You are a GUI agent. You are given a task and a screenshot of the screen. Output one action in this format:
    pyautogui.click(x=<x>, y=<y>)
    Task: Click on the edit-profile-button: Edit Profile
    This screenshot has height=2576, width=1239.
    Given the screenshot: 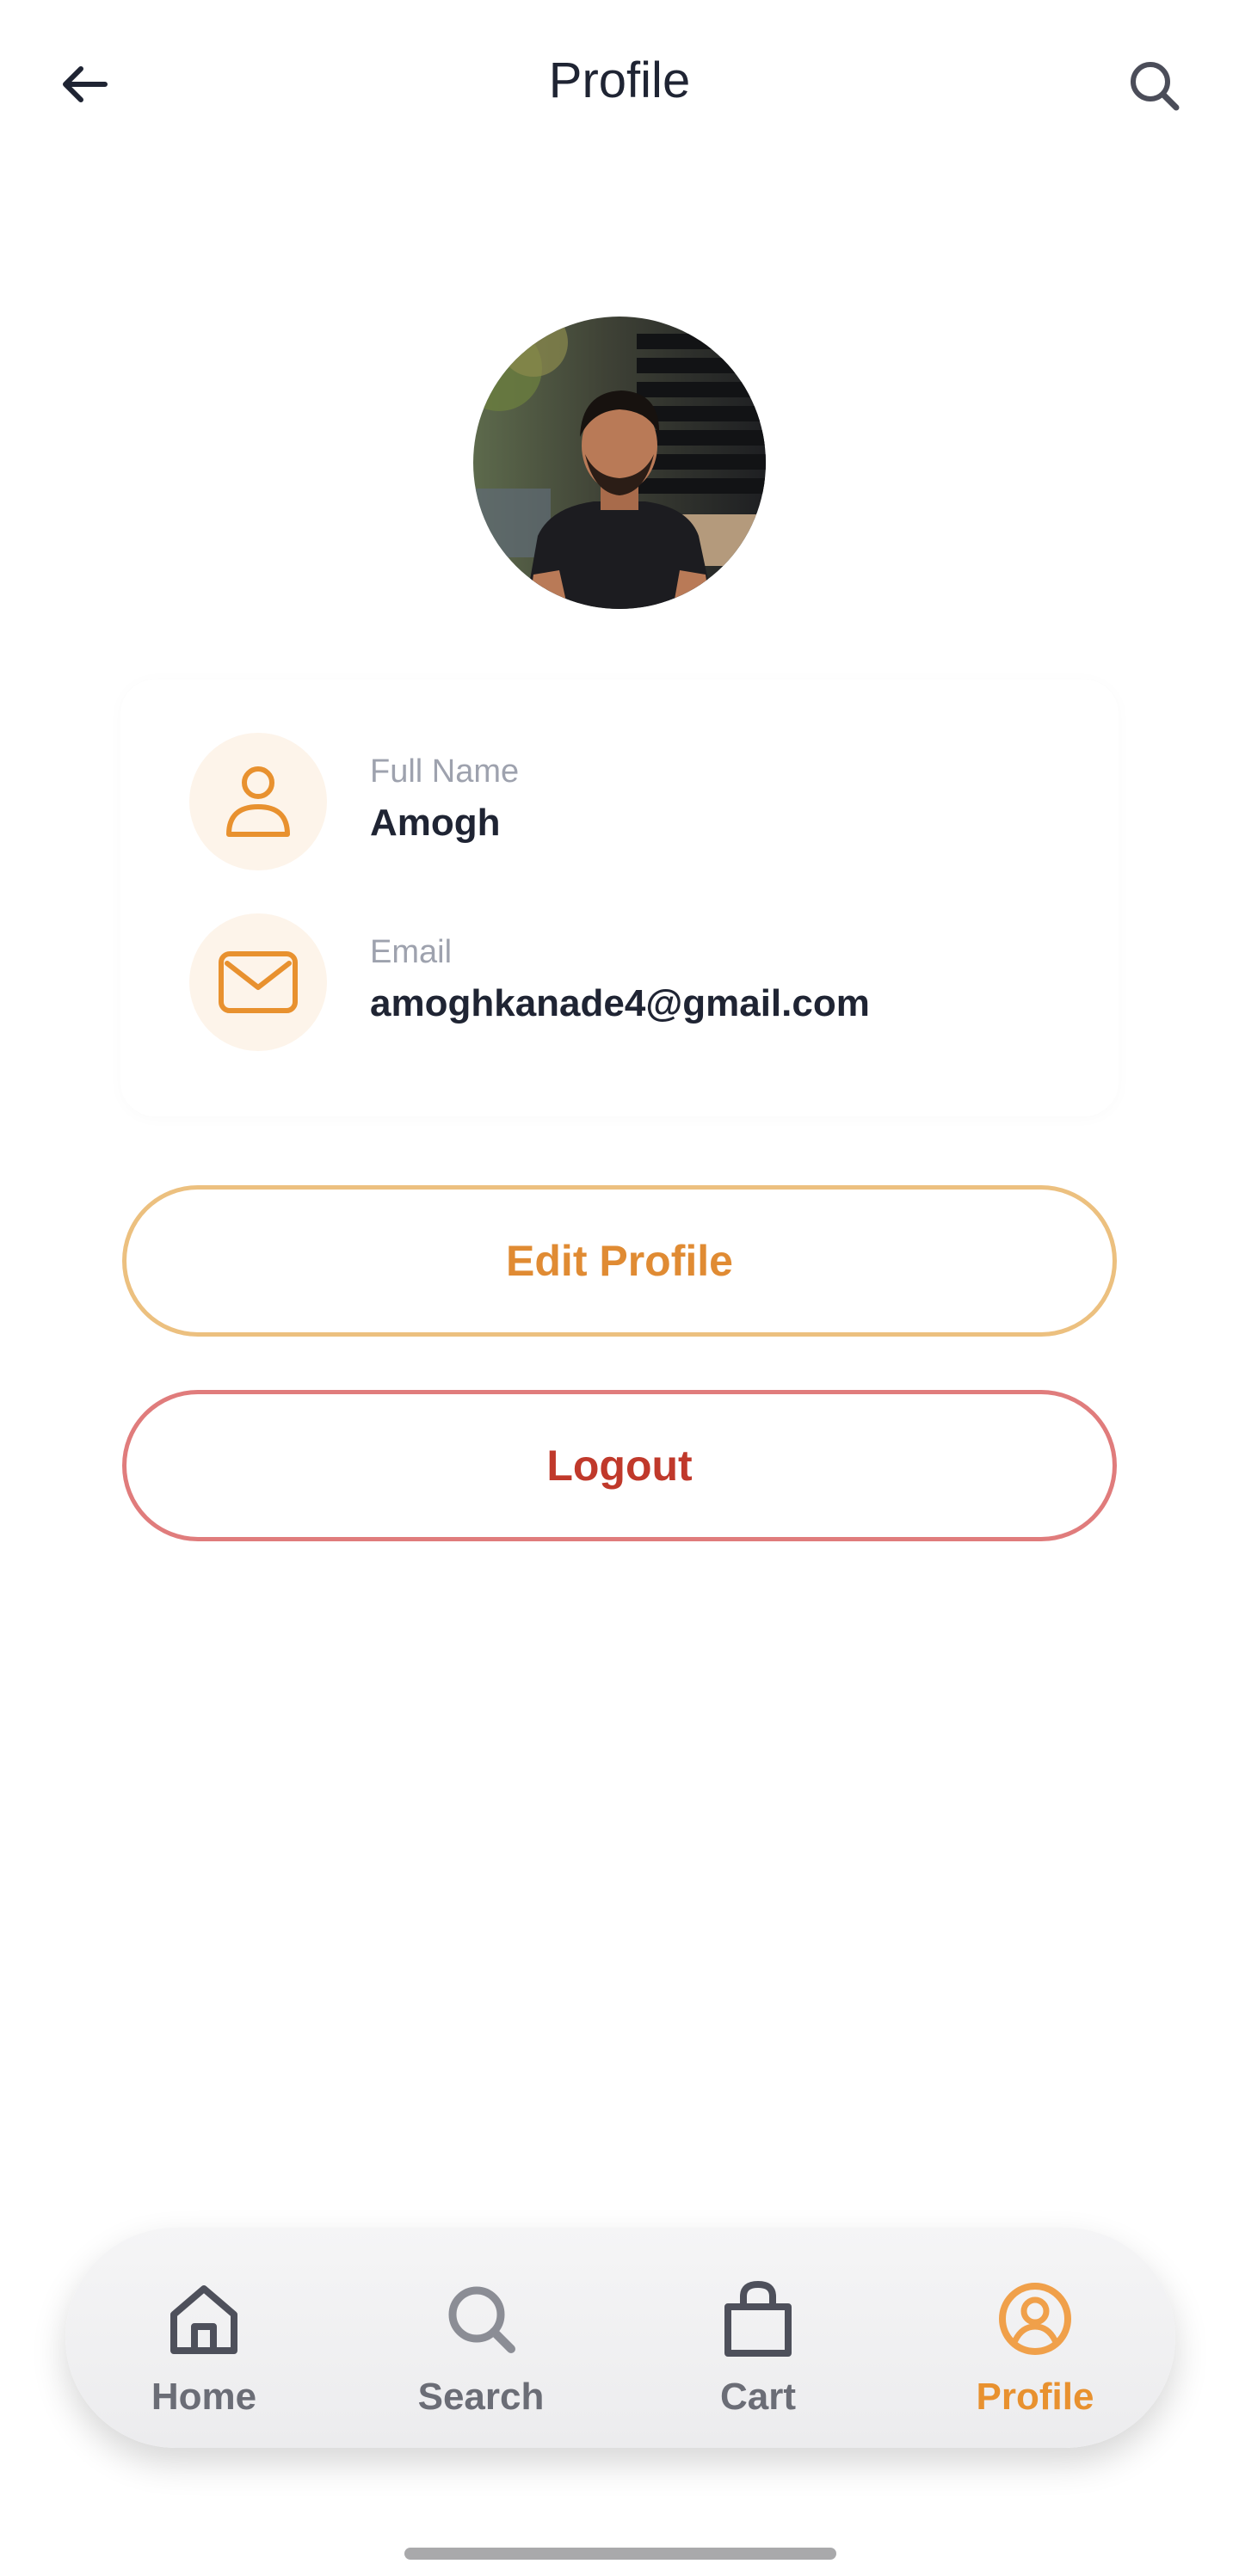 What is the action you would take?
    pyautogui.click(x=619, y=1261)
    